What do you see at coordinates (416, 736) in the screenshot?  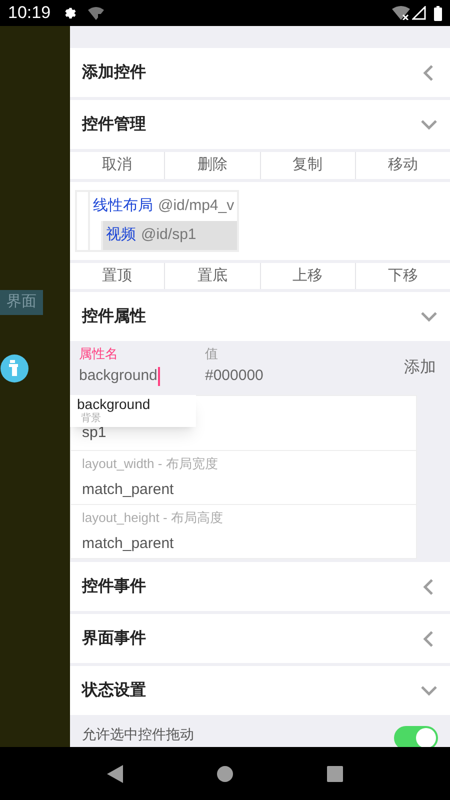 I see `toggle-switch` at bounding box center [416, 736].